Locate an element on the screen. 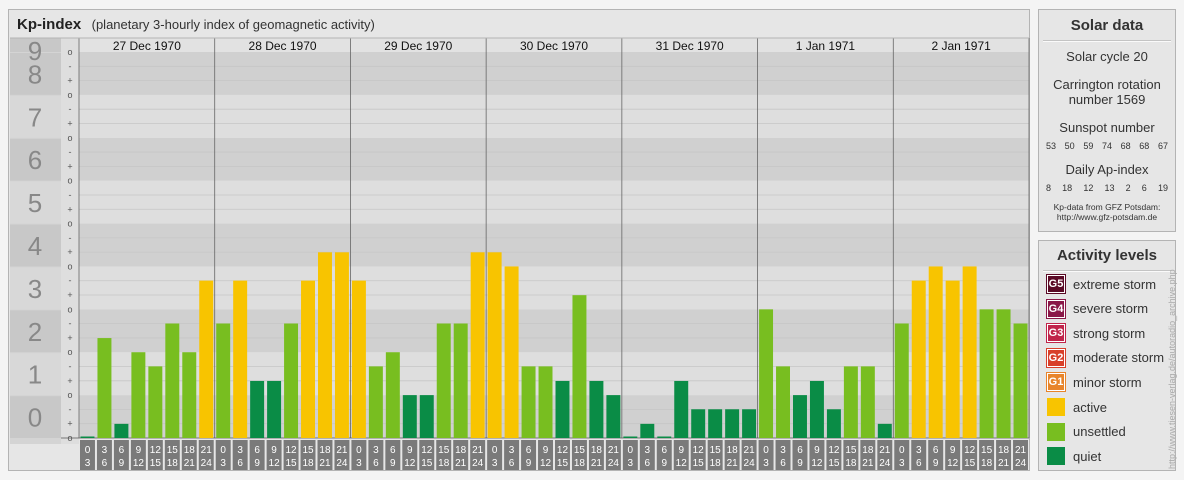 The height and width of the screenshot is (480, 1184). levels-panel-title: Activity levels is located at coordinates (1107, 255).